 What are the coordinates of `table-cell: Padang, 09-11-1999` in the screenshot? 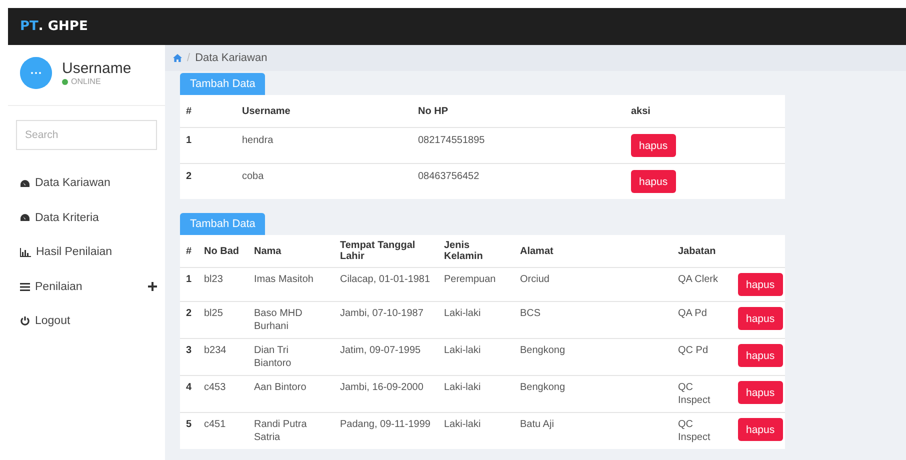 It's located at (386, 430).